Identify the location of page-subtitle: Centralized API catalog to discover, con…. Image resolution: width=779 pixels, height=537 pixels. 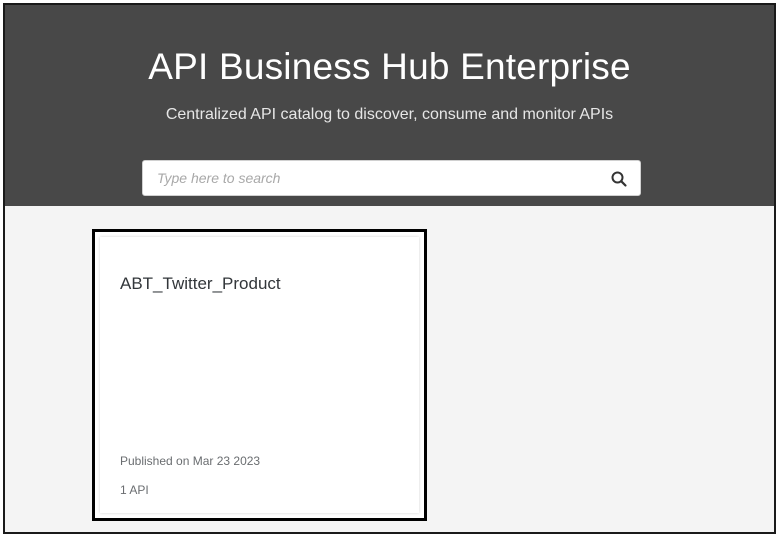
(389, 114).